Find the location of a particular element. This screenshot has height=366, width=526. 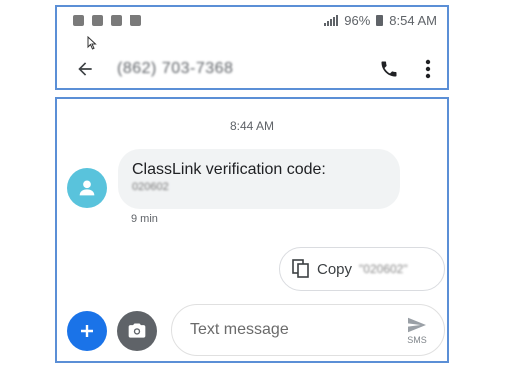

add-attachment-button is located at coordinates (87, 331).